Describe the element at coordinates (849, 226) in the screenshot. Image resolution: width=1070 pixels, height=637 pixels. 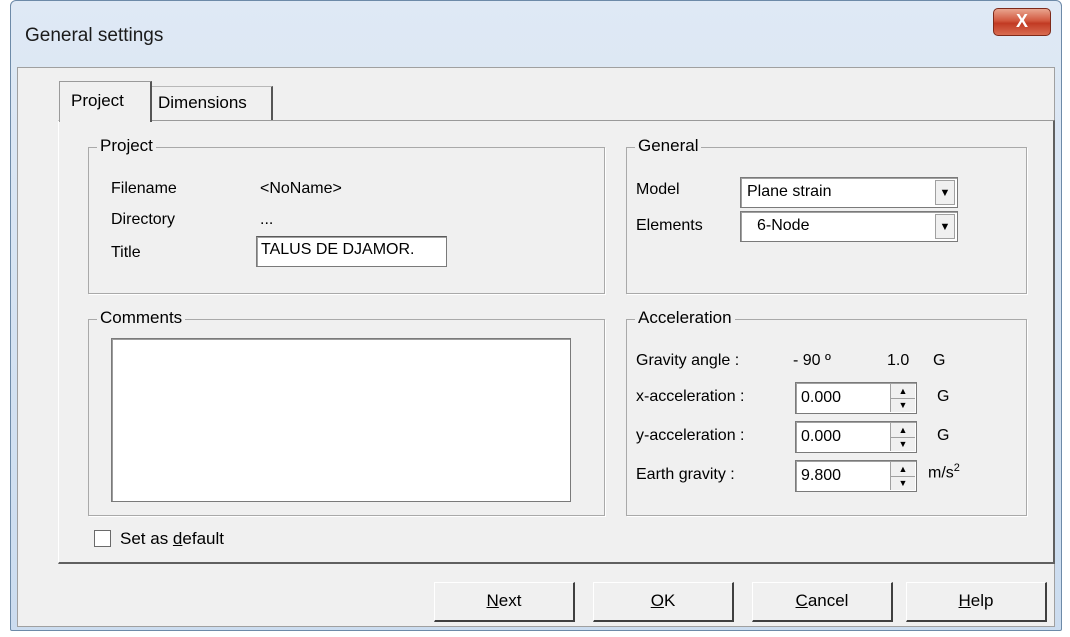
I see `elements-select: 6-Node ▼` at that location.